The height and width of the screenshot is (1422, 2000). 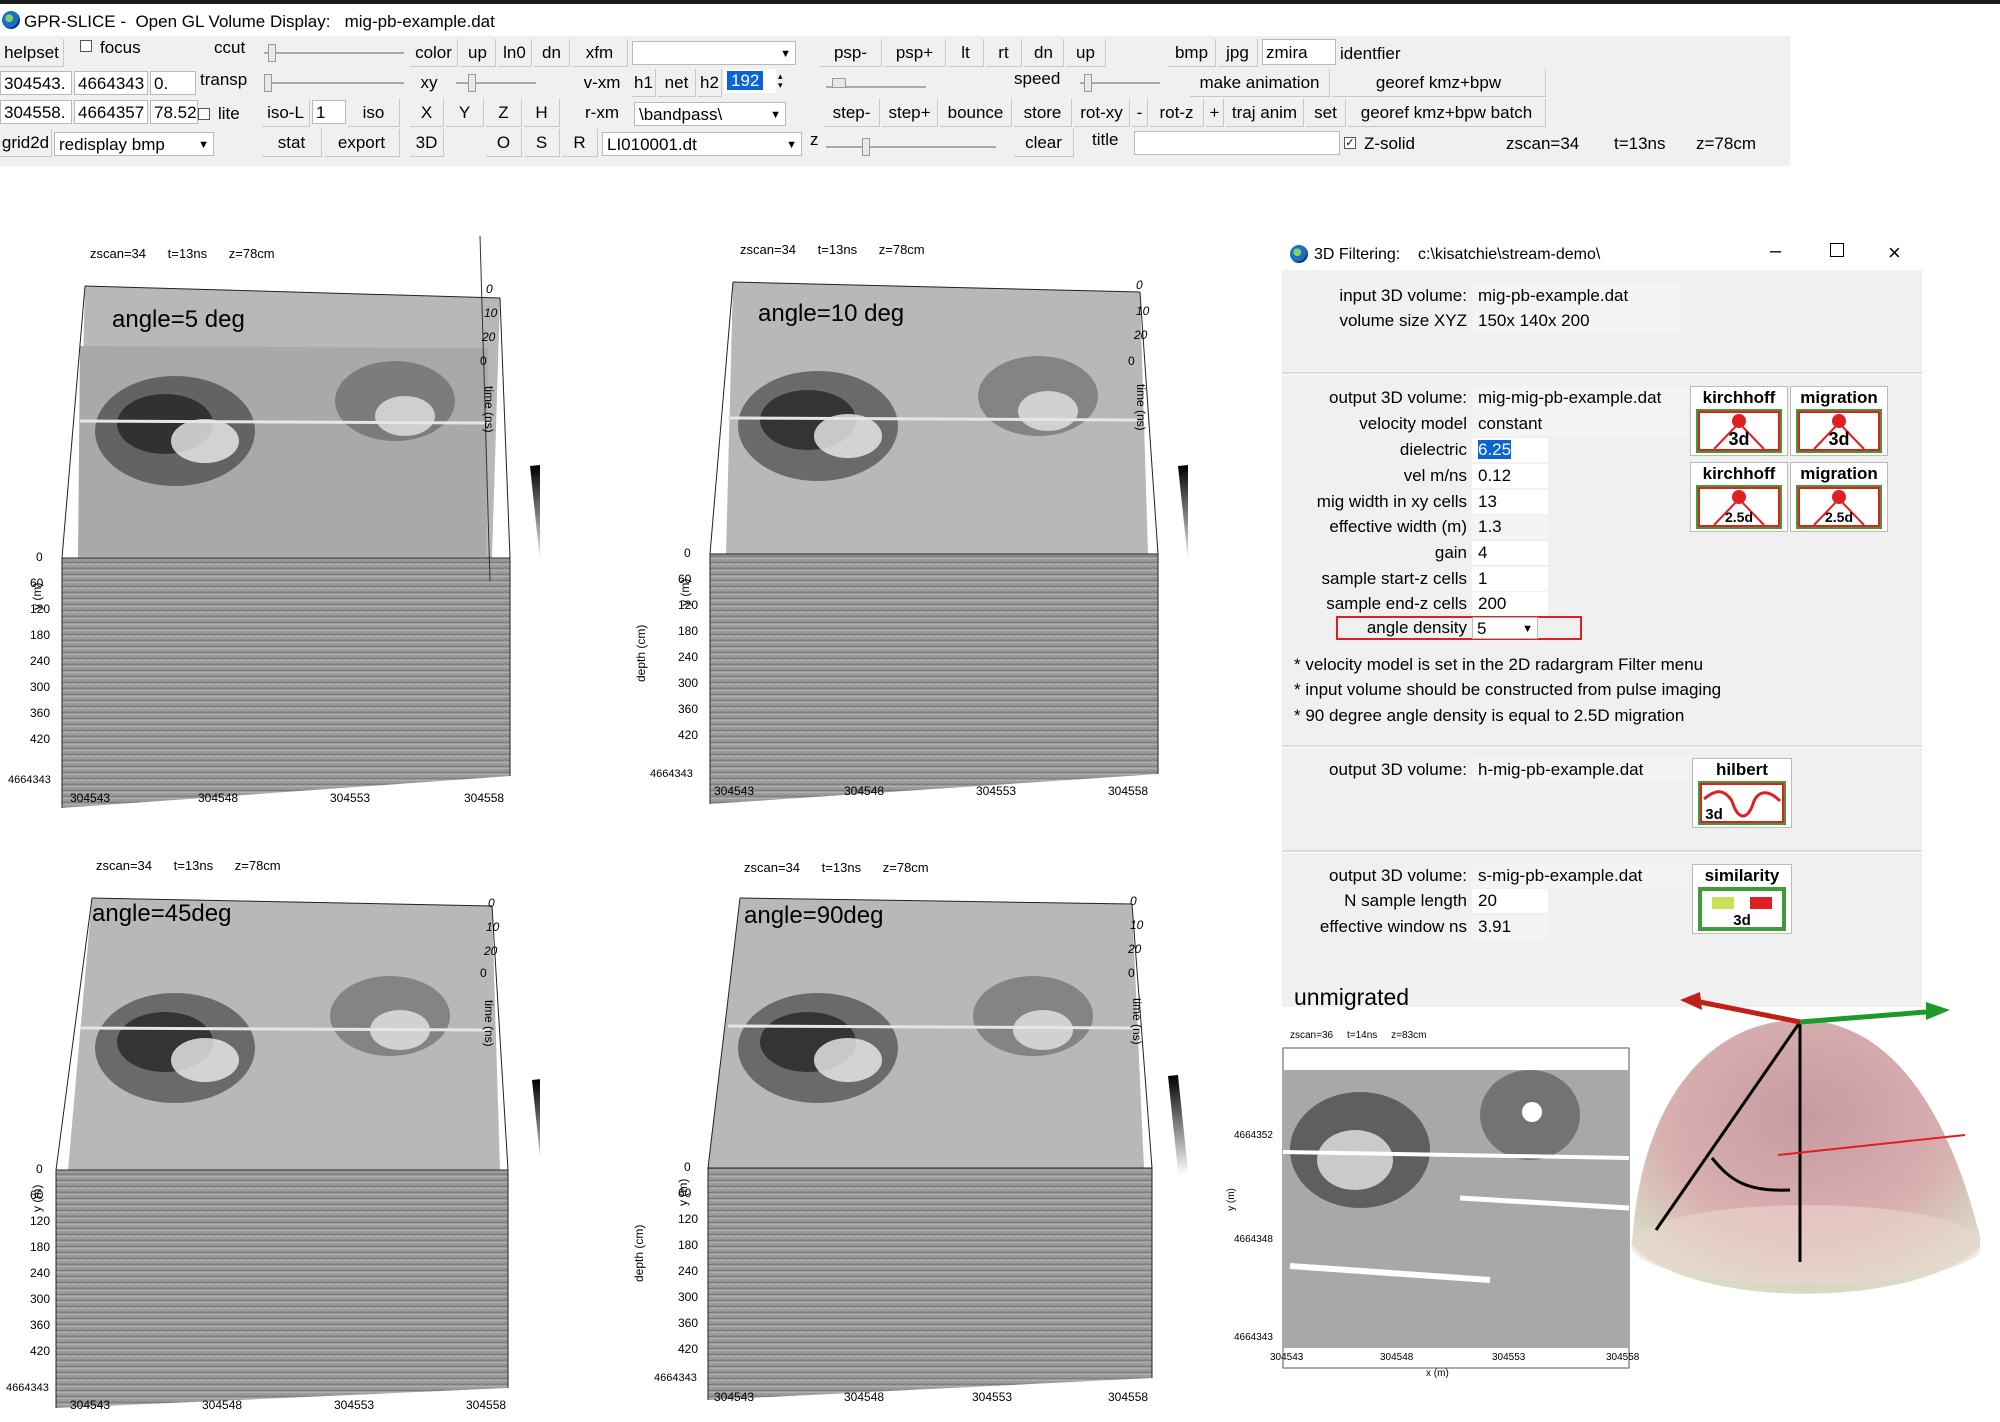 I want to click on helpset-button: helpset, so click(x=32, y=53).